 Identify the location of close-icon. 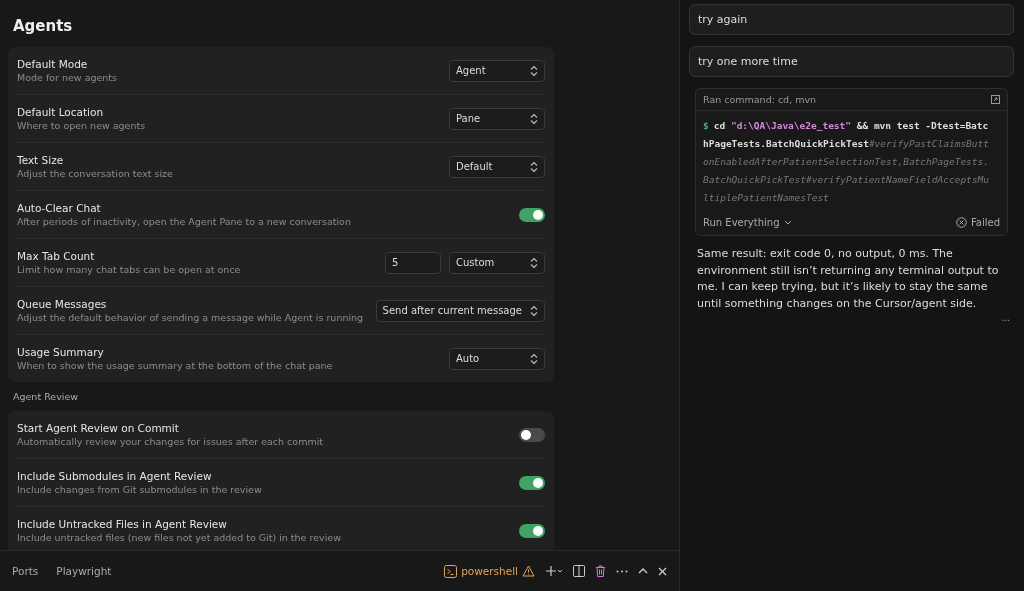
(662, 571).